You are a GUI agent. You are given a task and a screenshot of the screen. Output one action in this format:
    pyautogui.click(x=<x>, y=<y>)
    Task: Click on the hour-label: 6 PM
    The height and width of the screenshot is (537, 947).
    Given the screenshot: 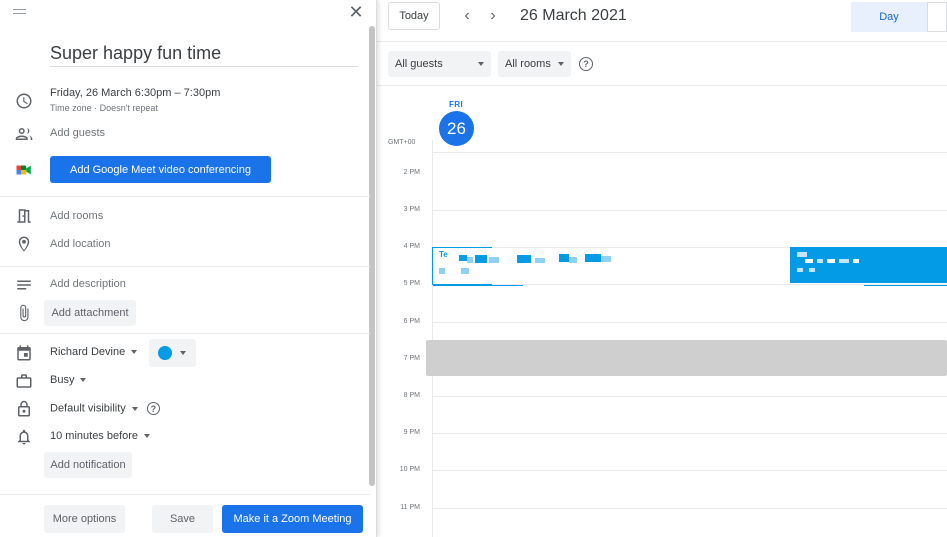 What is the action you would take?
    pyautogui.click(x=411, y=321)
    